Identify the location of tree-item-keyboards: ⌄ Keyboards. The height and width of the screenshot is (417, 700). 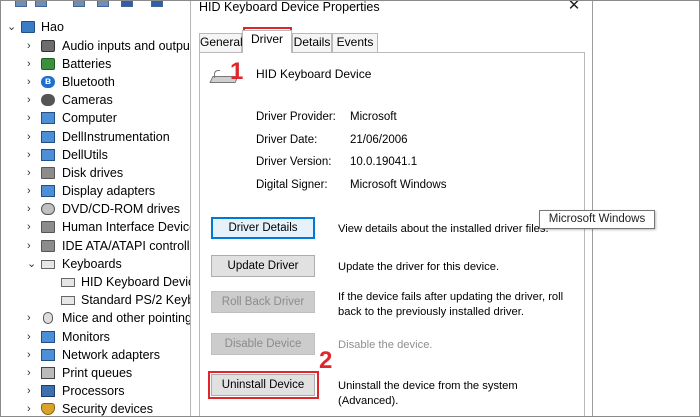
(95, 264).